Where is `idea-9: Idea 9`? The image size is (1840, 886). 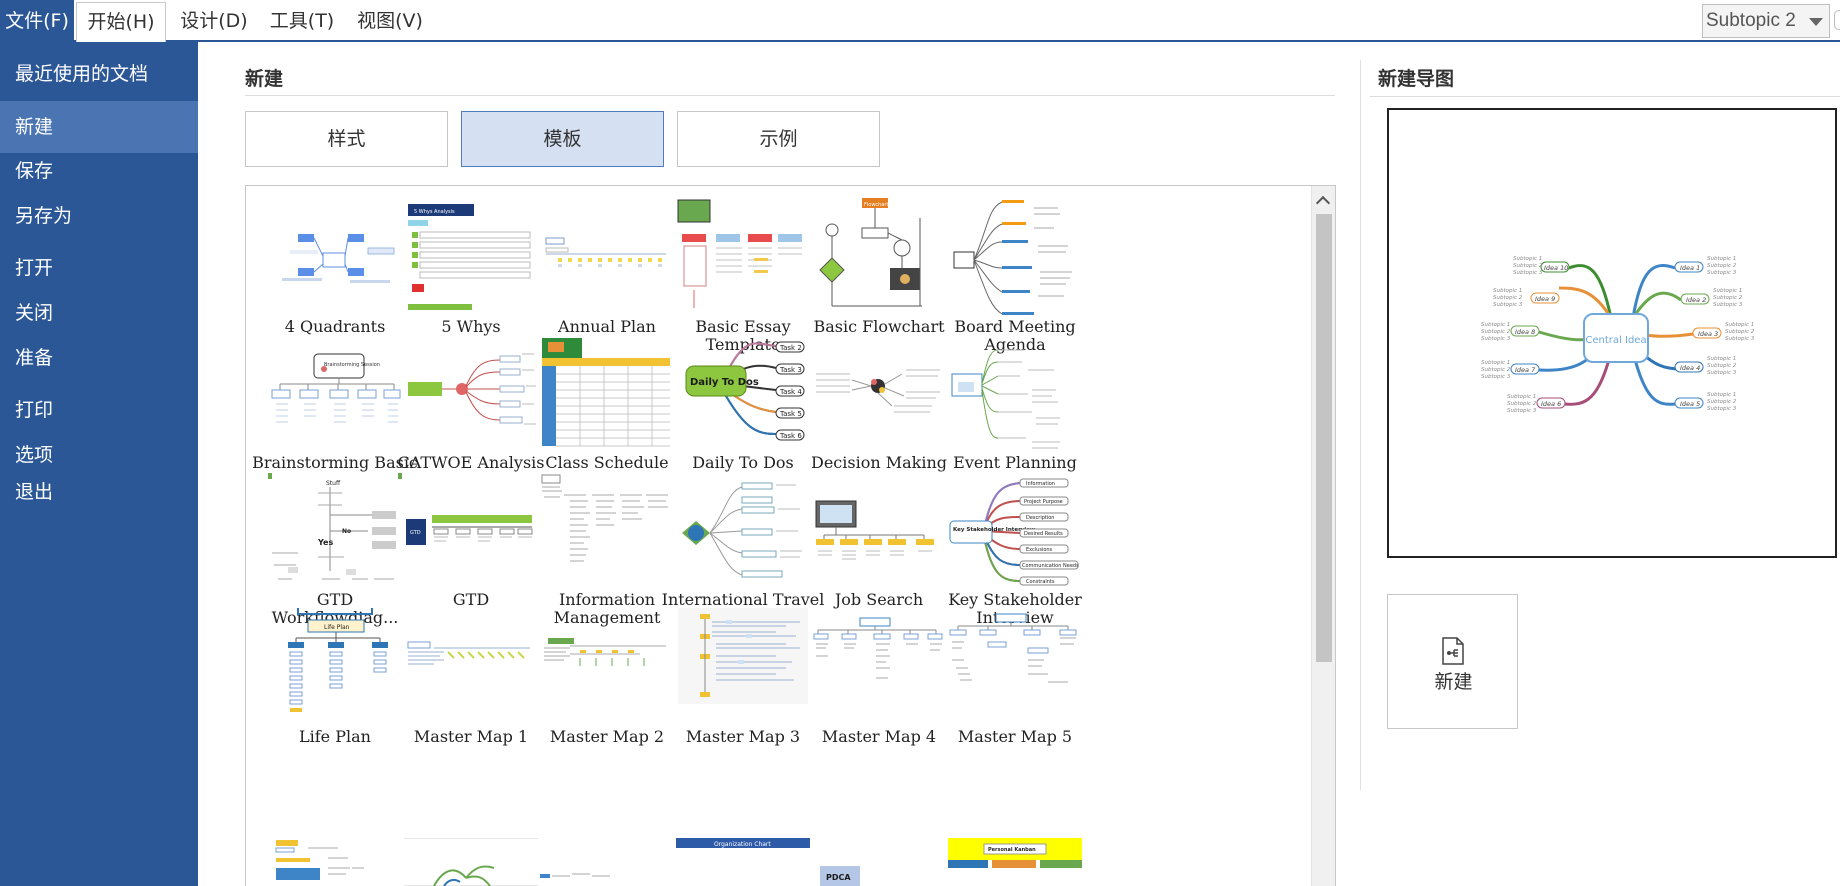
idea-9: Idea 9 is located at coordinates (1545, 299).